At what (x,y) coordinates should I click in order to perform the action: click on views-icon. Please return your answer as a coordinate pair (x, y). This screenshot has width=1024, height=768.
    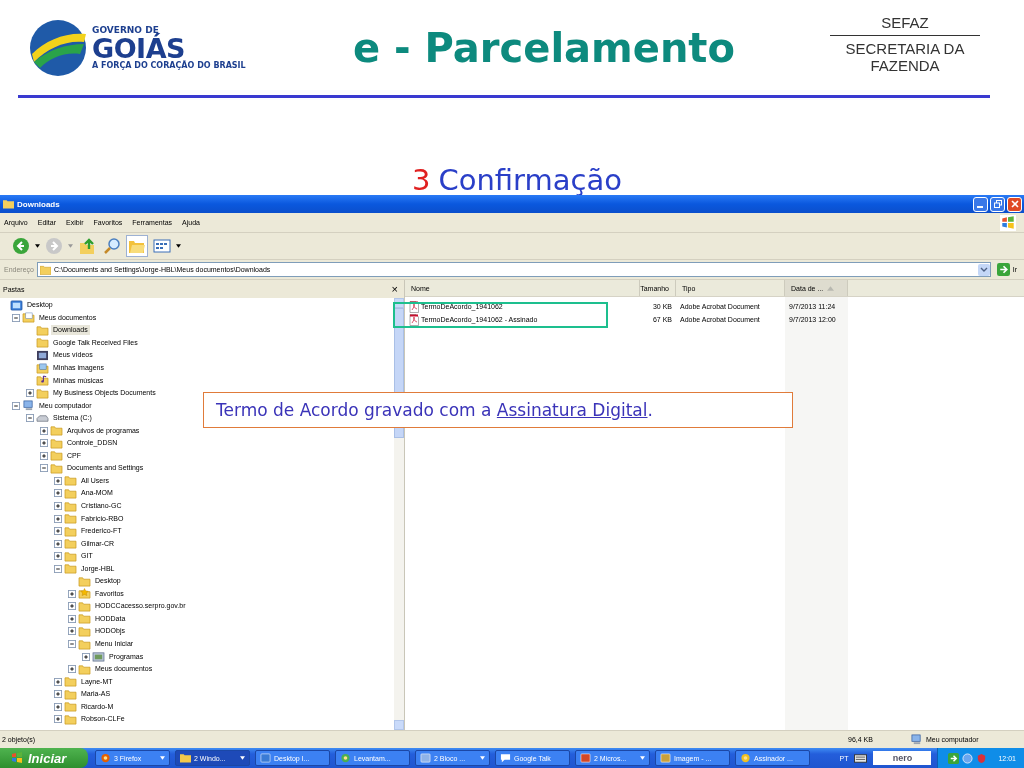
    Looking at the image, I should click on (162, 246).